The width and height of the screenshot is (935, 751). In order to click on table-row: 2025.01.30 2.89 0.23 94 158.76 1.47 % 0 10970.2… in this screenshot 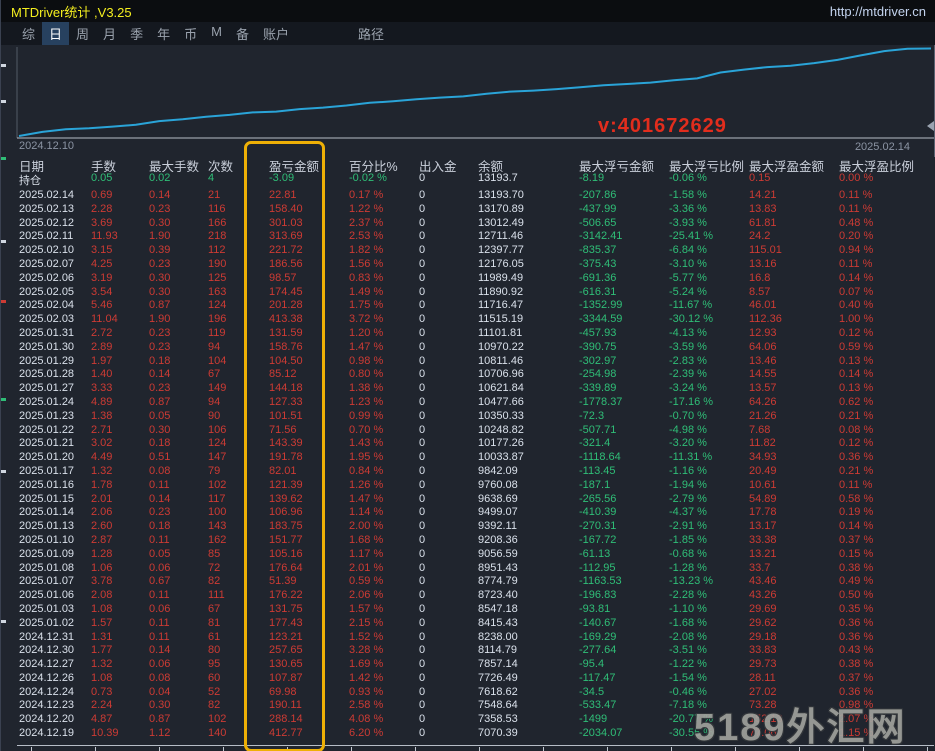, I will do `click(468, 348)`.